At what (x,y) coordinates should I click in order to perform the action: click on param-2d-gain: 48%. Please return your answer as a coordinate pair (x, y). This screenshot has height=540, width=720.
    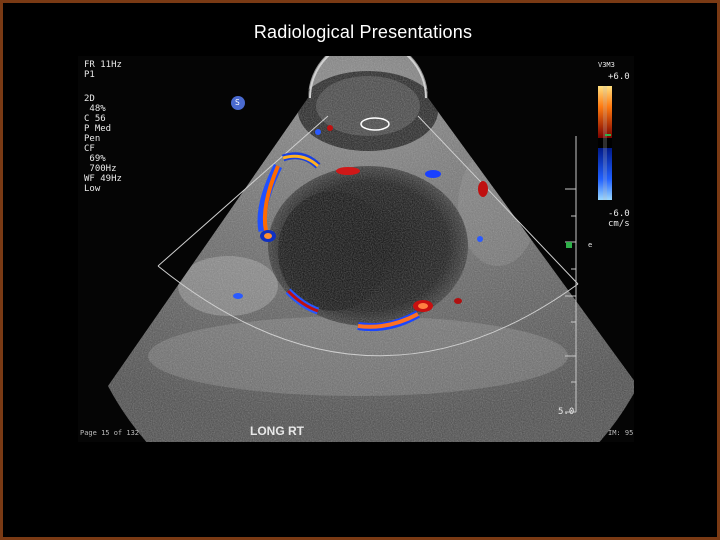
    Looking at the image, I should click on (95, 109).